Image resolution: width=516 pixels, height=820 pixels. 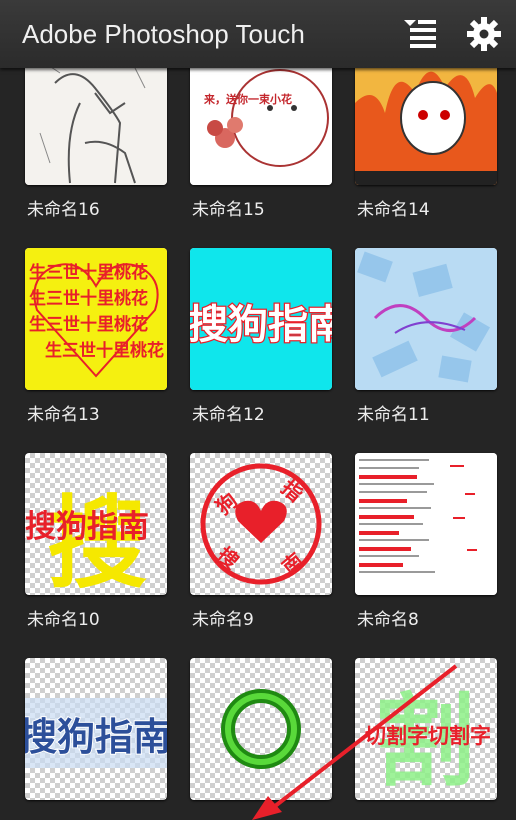 I want to click on thumbnail-text: 切割字切割字, so click(x=428, y=736).